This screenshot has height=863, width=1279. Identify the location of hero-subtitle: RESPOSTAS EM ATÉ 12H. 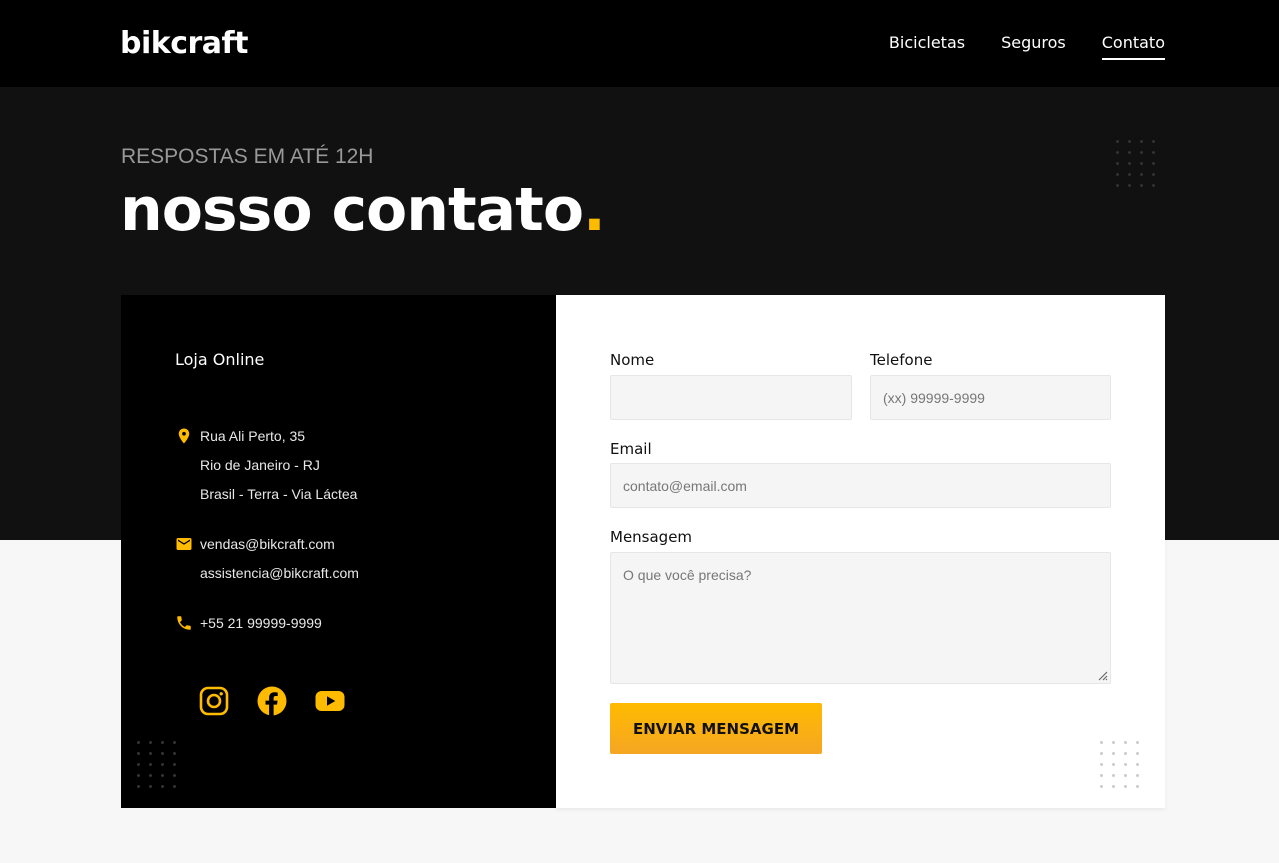
(247, 156).